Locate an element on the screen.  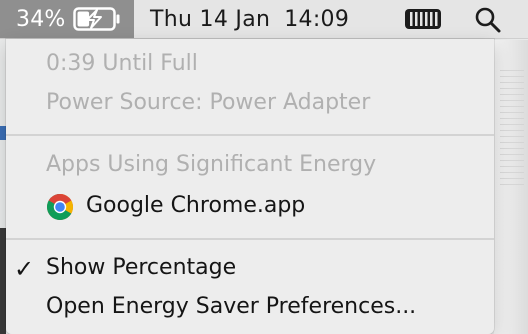
battery-level-icon is located at coordinates (423, 19).